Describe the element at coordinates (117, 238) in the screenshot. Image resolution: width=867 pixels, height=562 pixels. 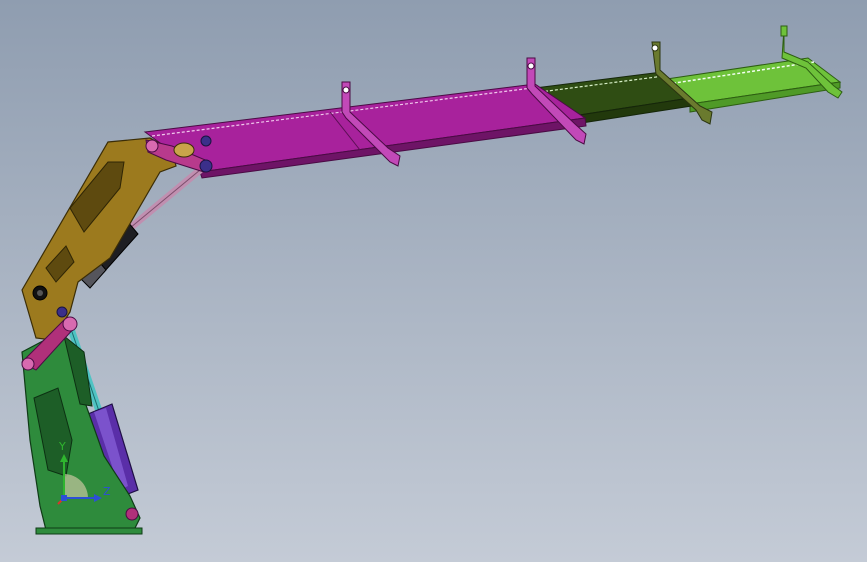
I see `inner-boom` at that location.